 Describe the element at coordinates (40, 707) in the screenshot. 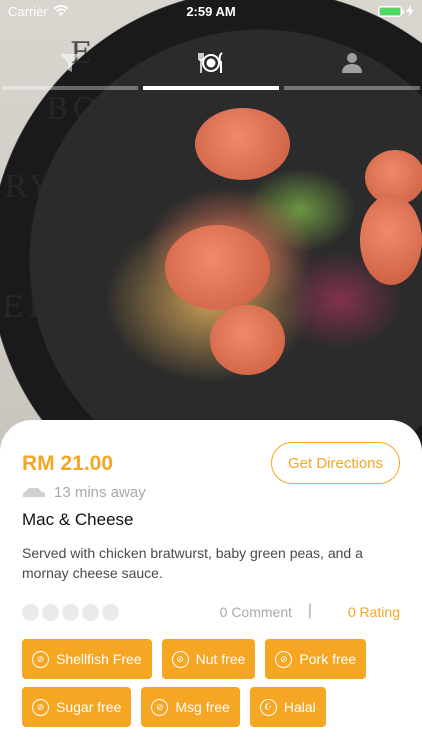

I see `no-sugar-icon: ⊘` at that location.